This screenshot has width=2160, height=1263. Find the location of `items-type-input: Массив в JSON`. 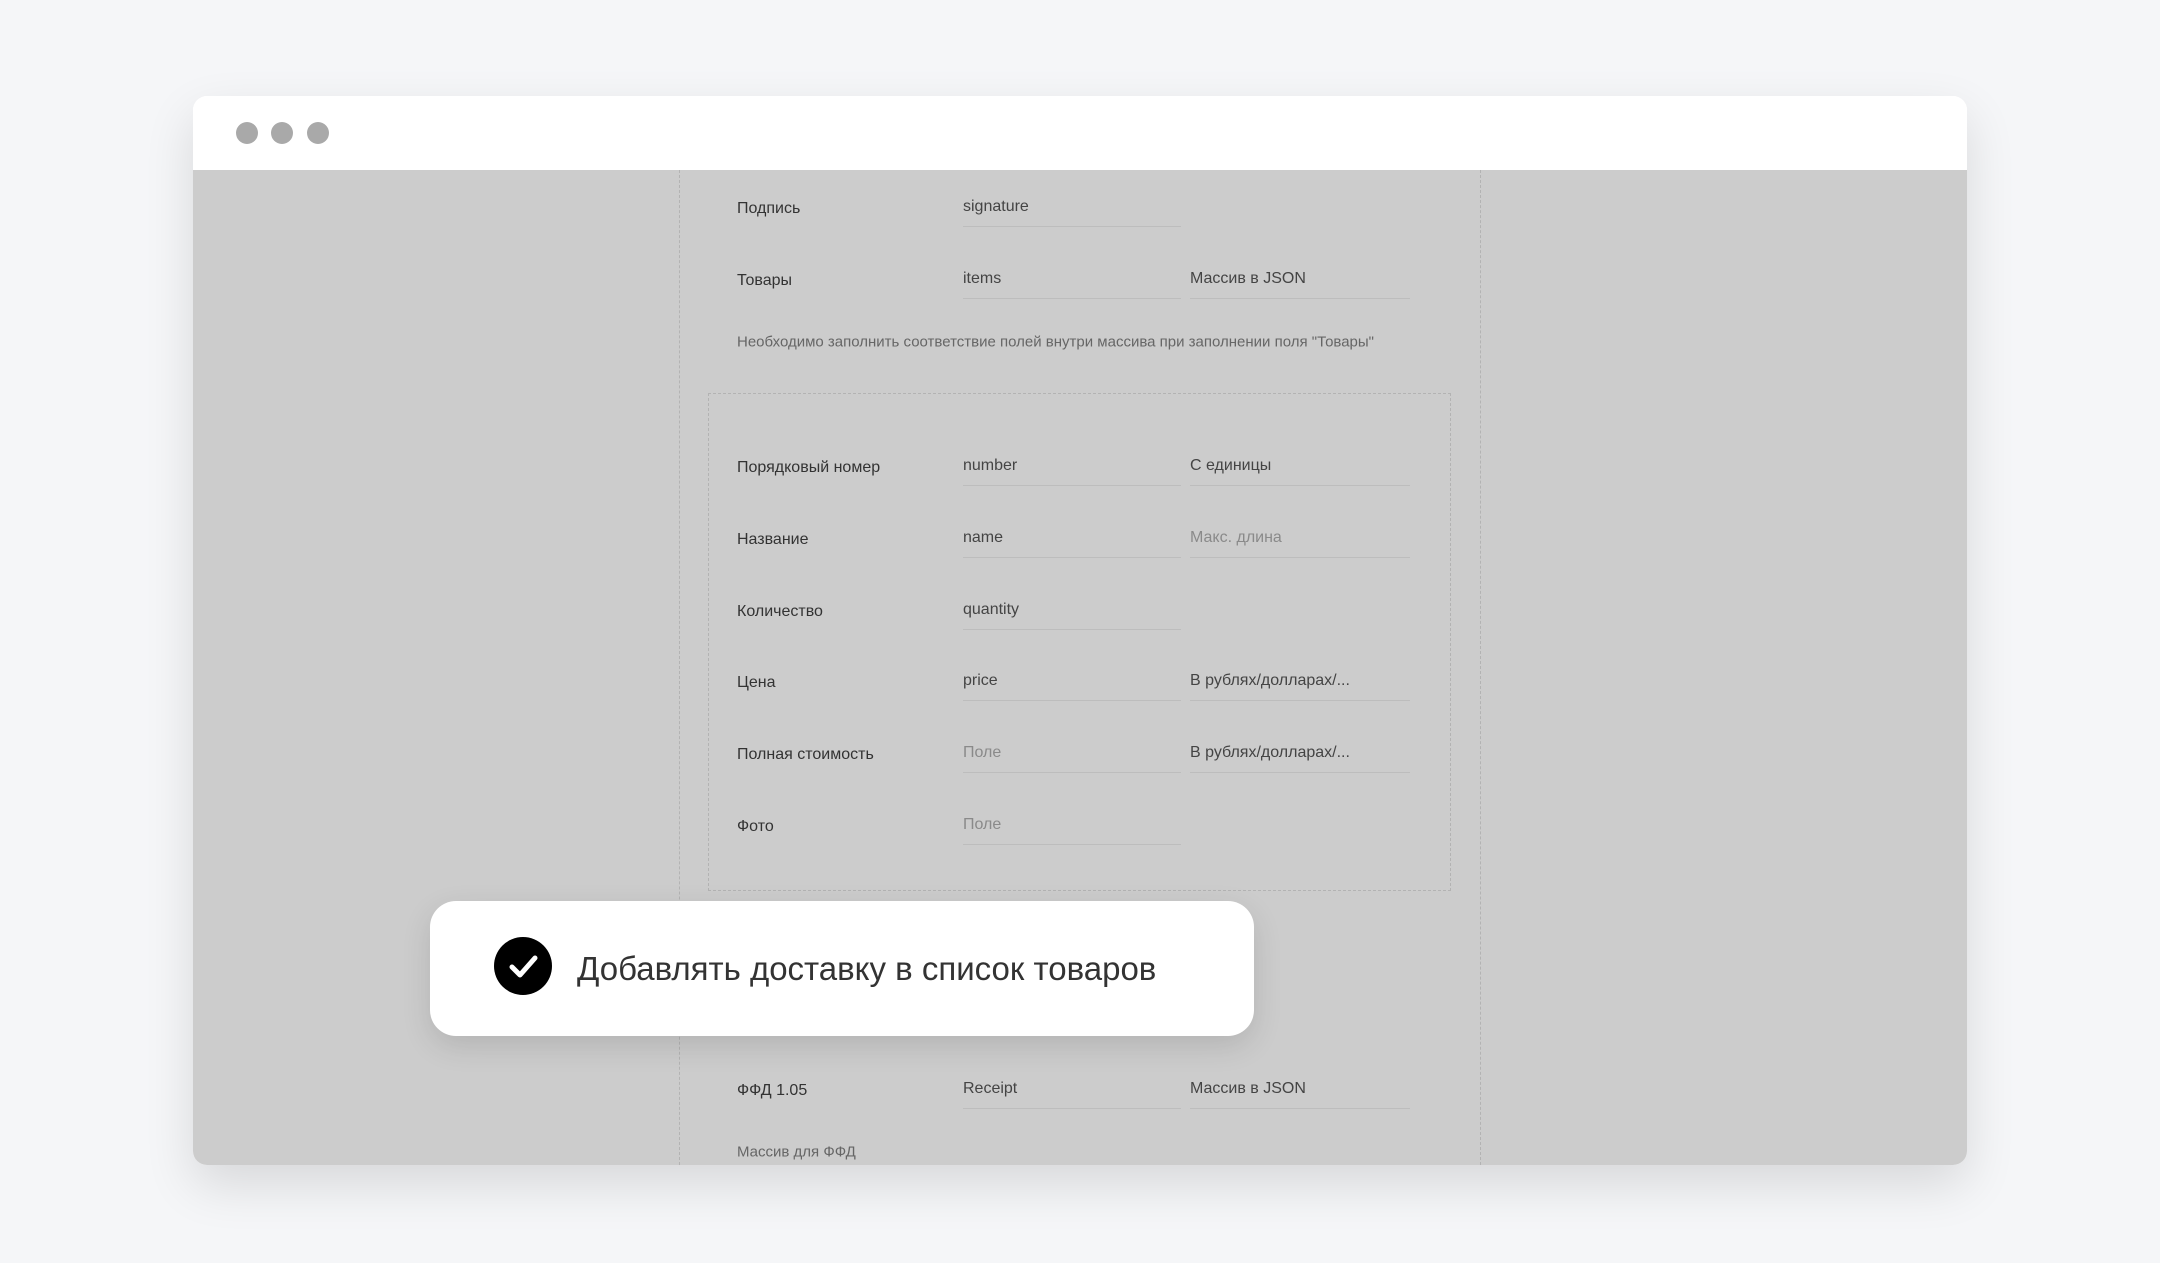

items-type-input: Массив в JSON is located at coordinates (1300, 281).